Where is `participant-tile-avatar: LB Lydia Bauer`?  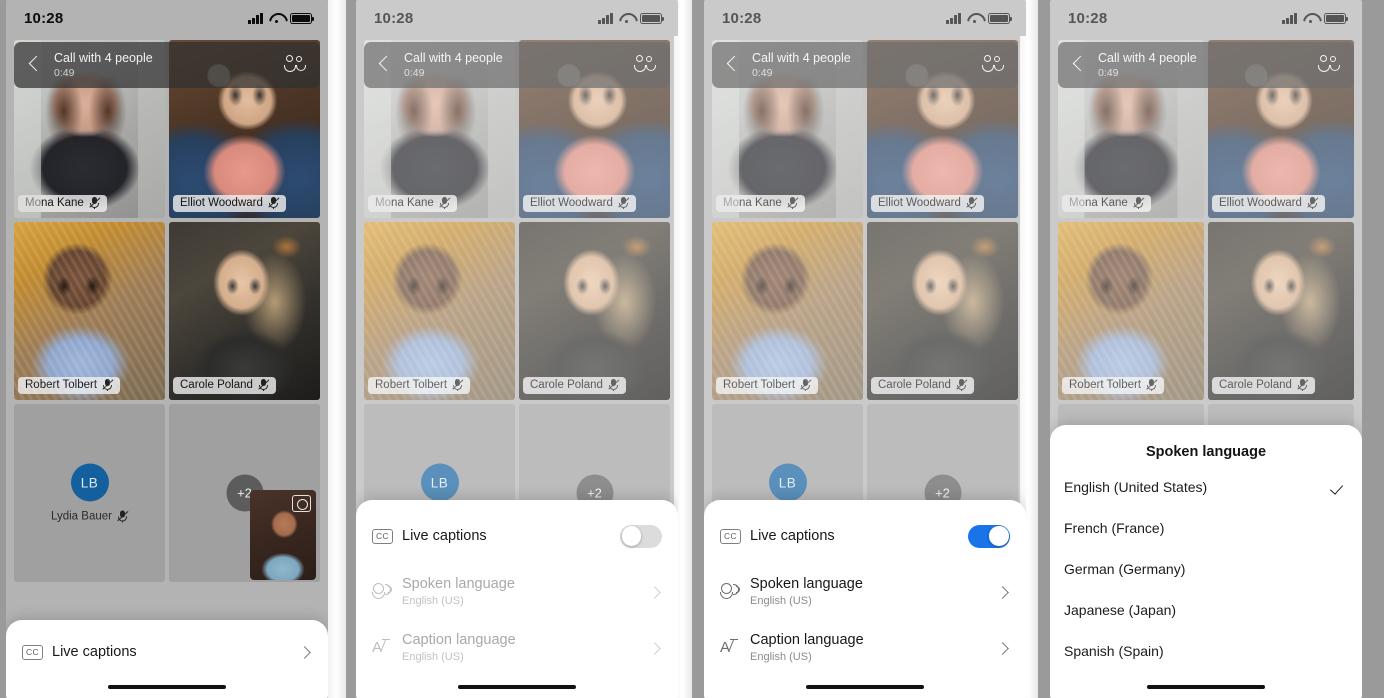
participant-tile-avatar: LB Lydia Bauer is located at coordinates (89, 493).